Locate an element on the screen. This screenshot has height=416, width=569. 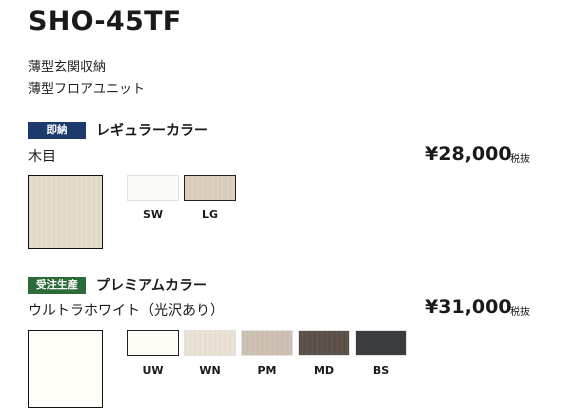
regular-color-heading: レギュラーカラー is located at coordinates (152, 131).